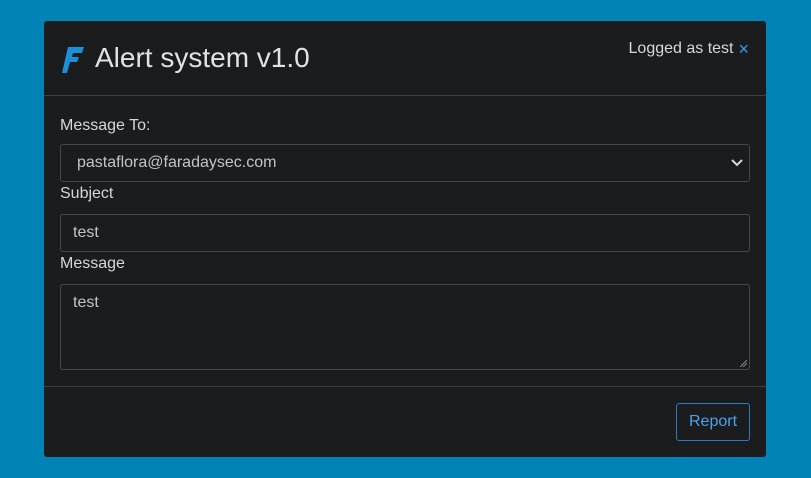 Image resolution: width=811 pixels, height=478 pixels. Describe the element at coordinates (73, 60) in the screenshot. I see `faraday-logo-icon` at that location.